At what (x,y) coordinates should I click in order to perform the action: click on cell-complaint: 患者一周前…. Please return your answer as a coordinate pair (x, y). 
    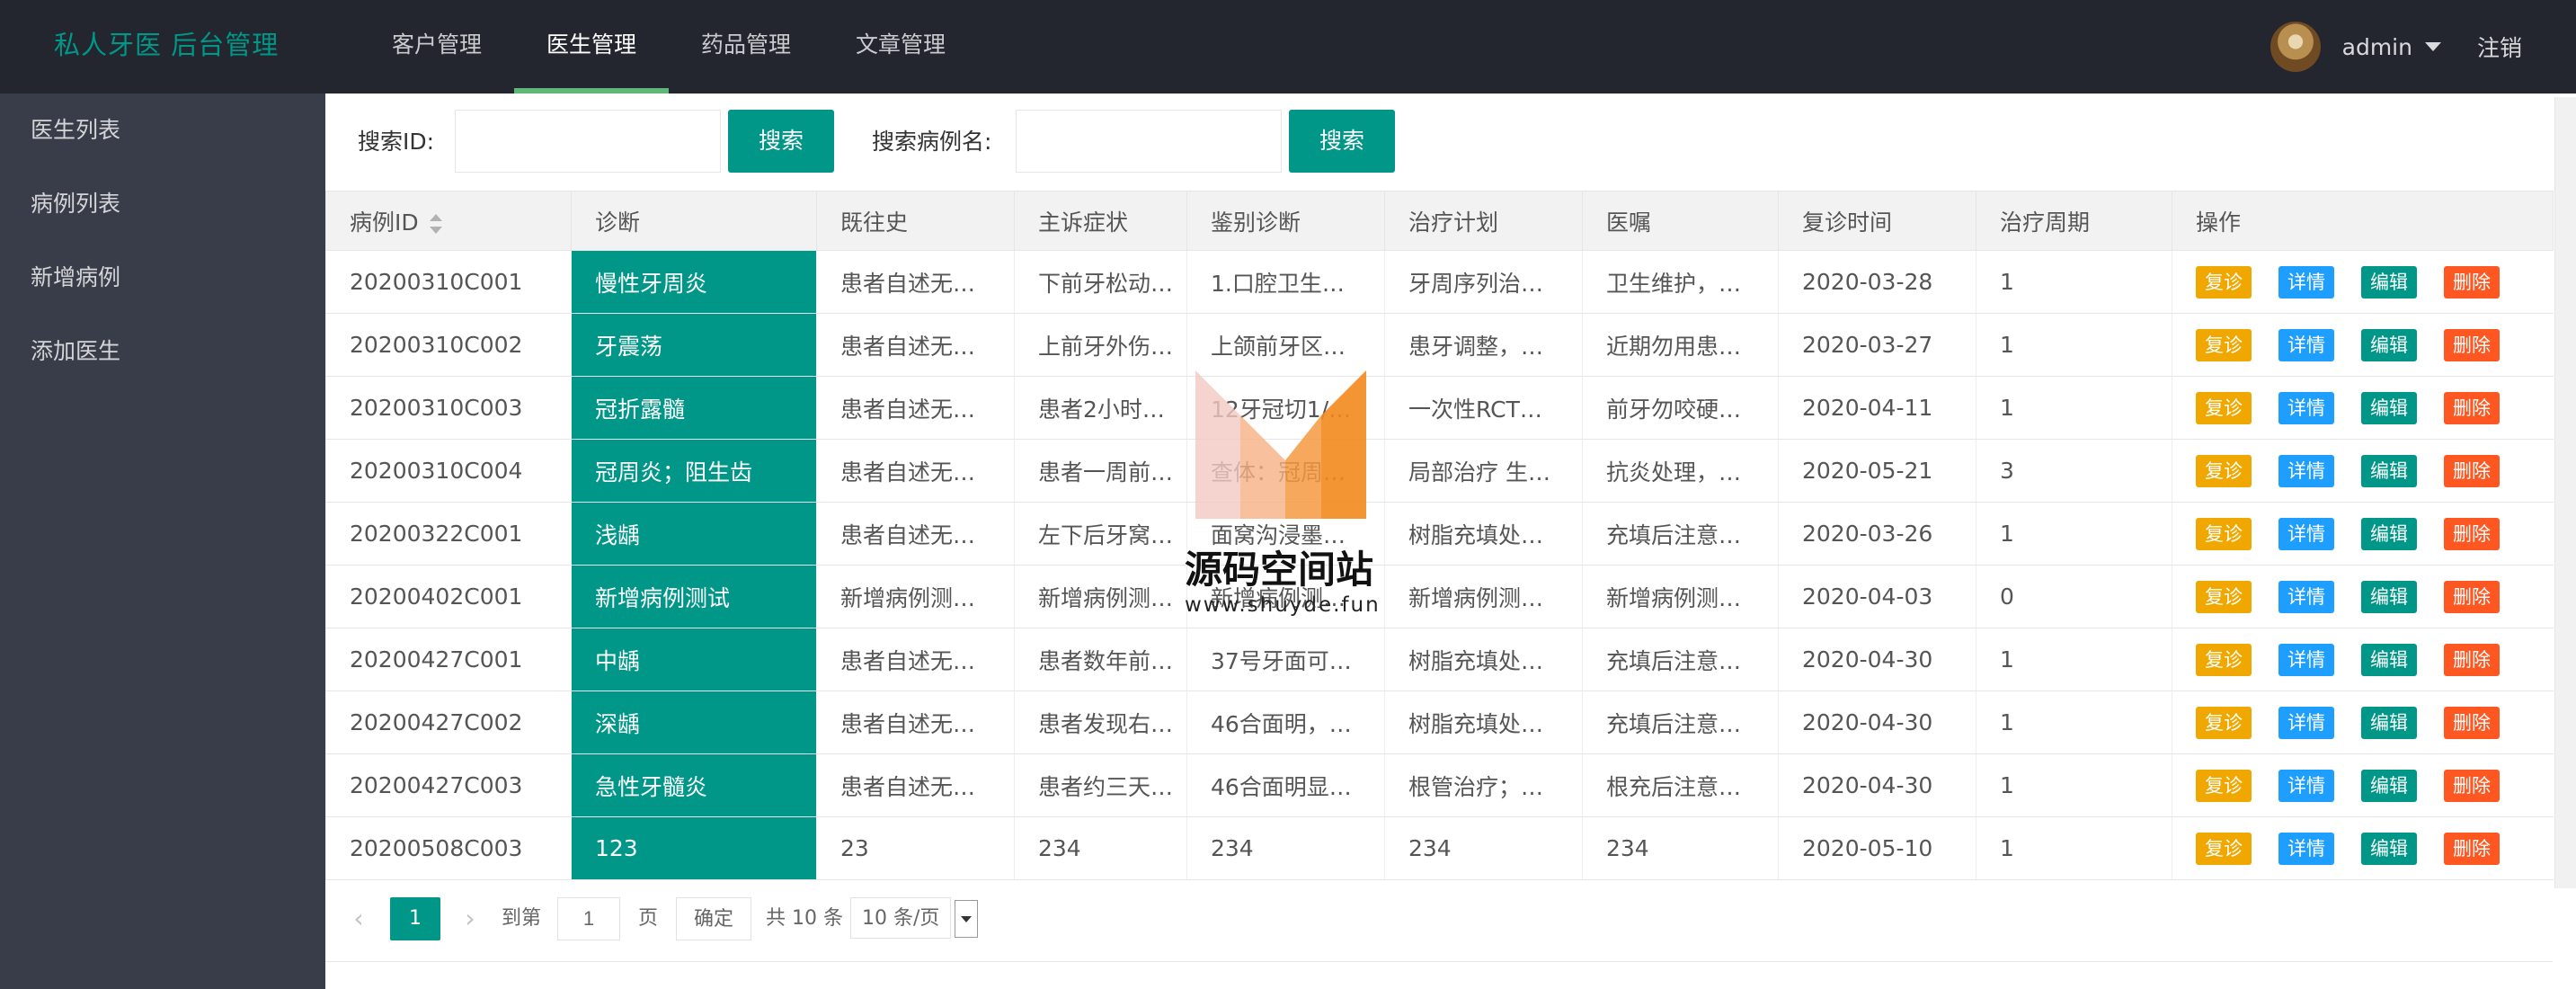
    Looking at the image, I should click on (1100, 471).